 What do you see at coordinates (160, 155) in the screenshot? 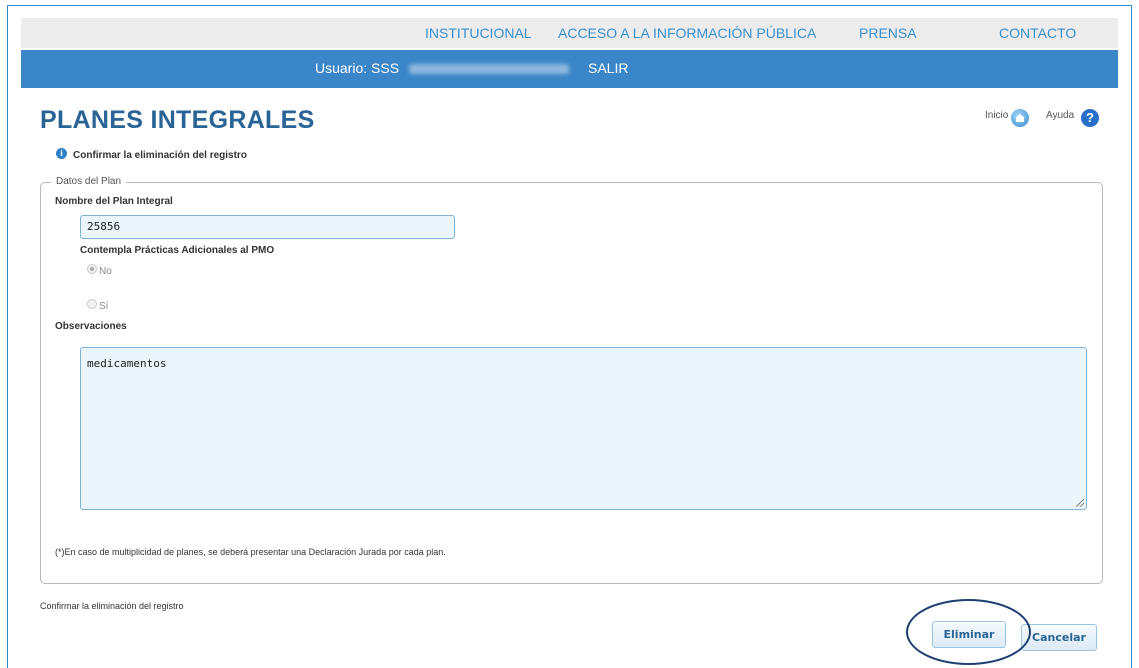
I see `info-message: Confirmar la eliminación del registro` at bounding box center [160, 155].